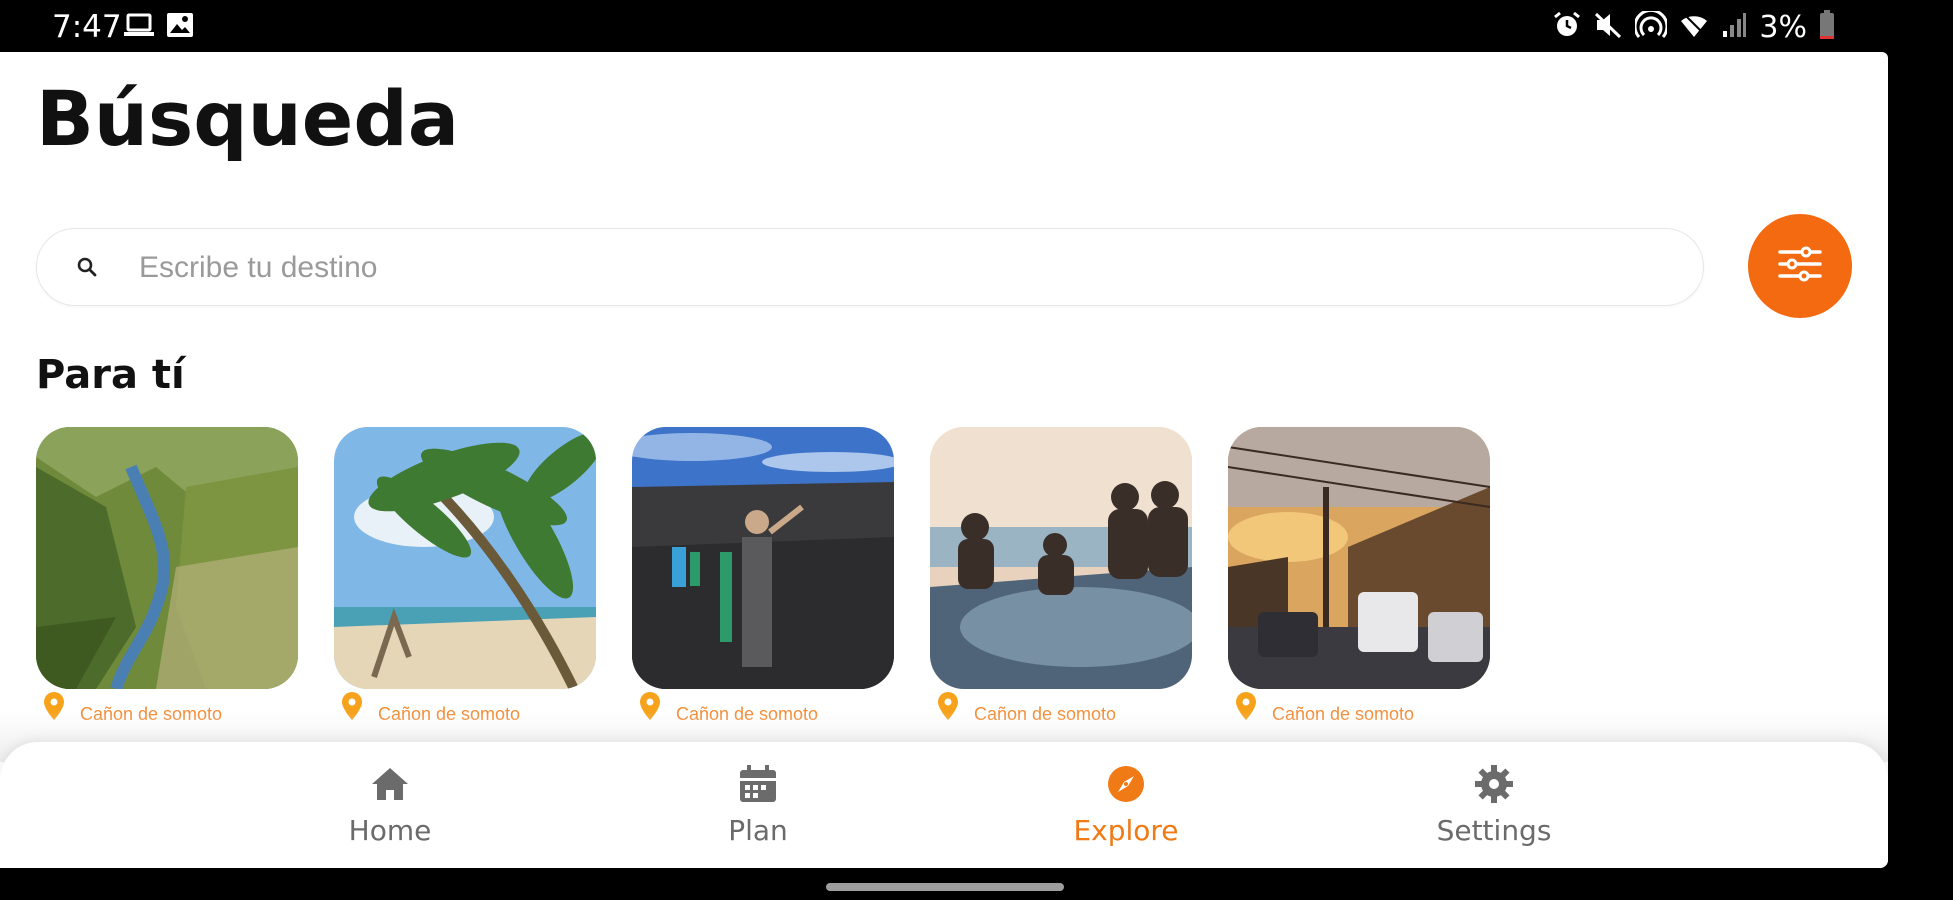 The width and height of the screenshot is (1953, 900). What do you see at coordinates (1567, 27) in the screenshot?
I see `alarm-icon` at bounding box center [1567, 27].